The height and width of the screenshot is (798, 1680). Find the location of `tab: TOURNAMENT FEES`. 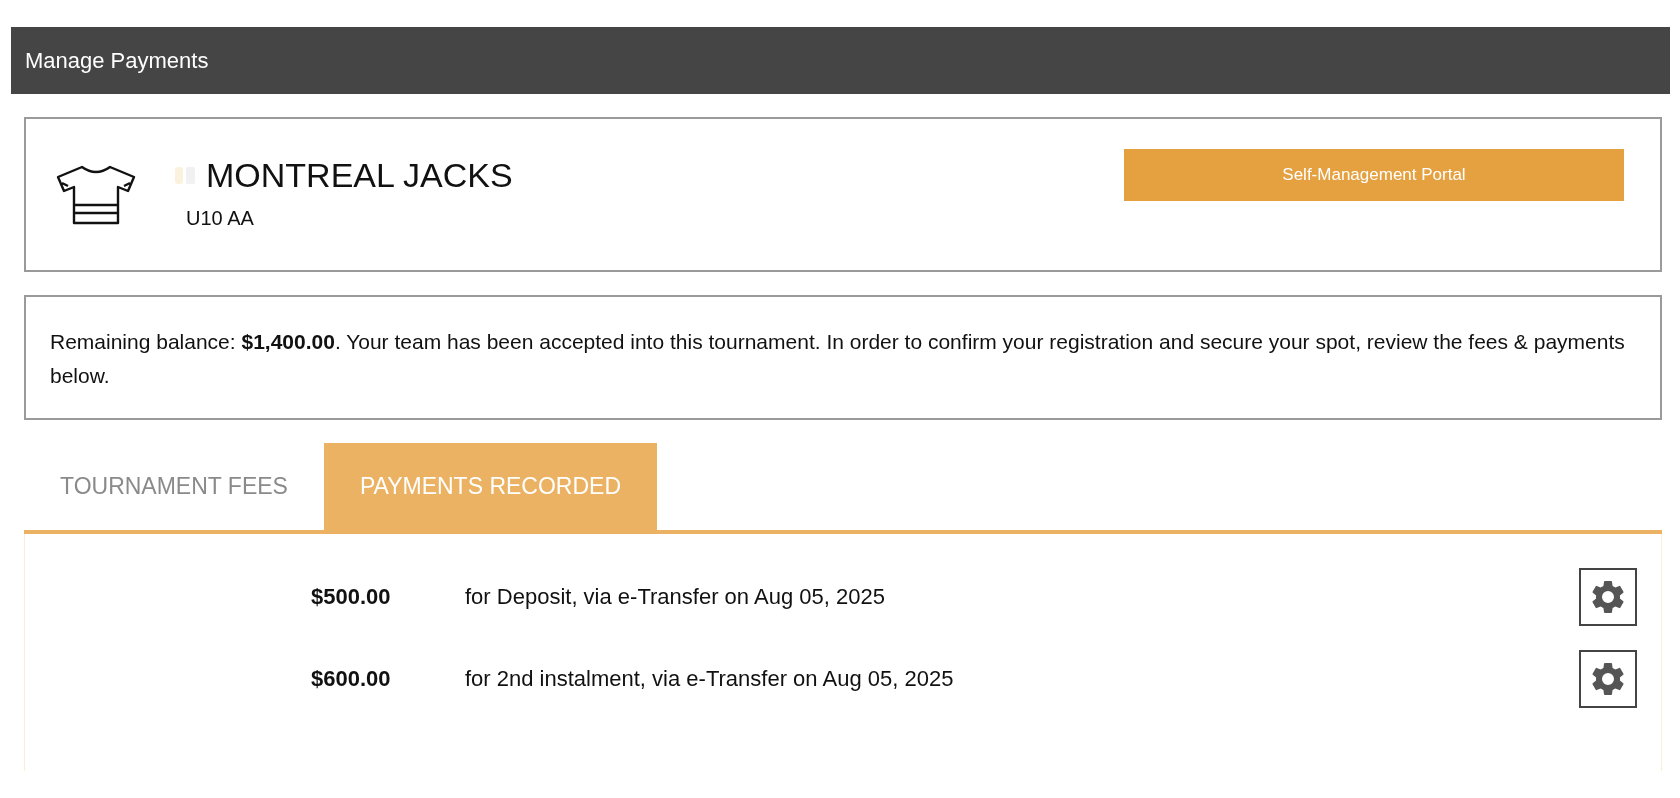

tab: TOURNAMENT FEES is located at coordinates (174, 487).